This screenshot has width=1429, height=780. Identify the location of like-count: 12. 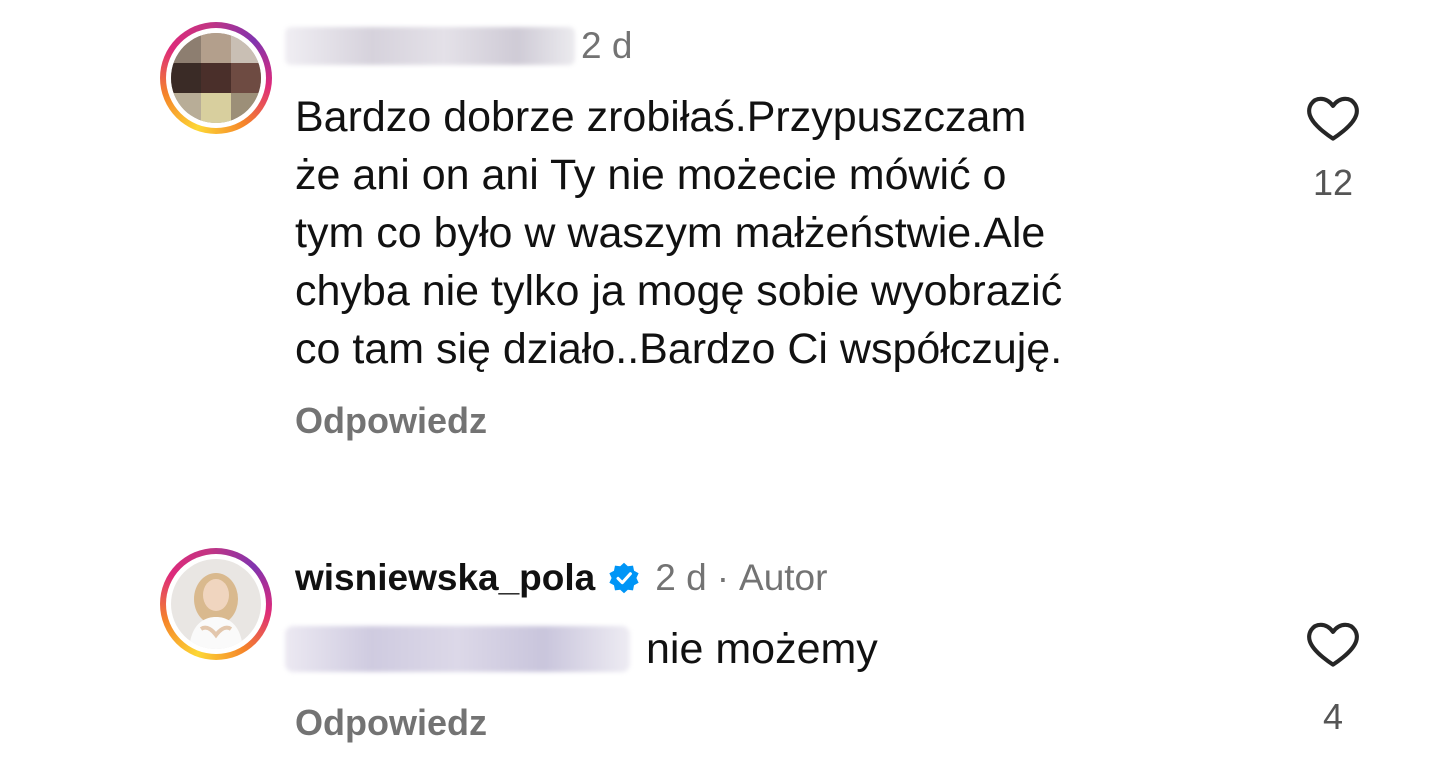
(1333, 182).